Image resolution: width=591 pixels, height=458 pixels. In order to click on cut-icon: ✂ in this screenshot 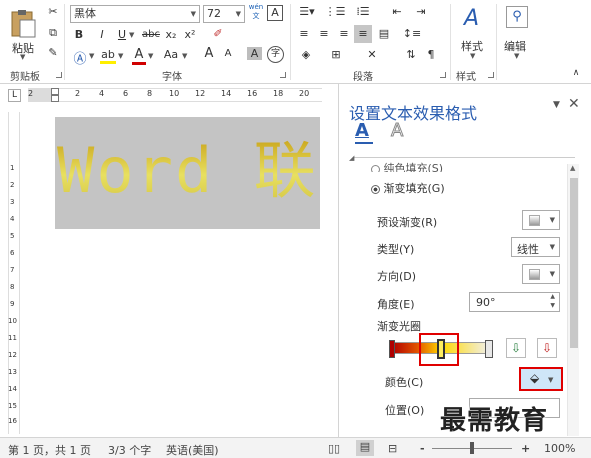, I will do `click(53, 12)`.